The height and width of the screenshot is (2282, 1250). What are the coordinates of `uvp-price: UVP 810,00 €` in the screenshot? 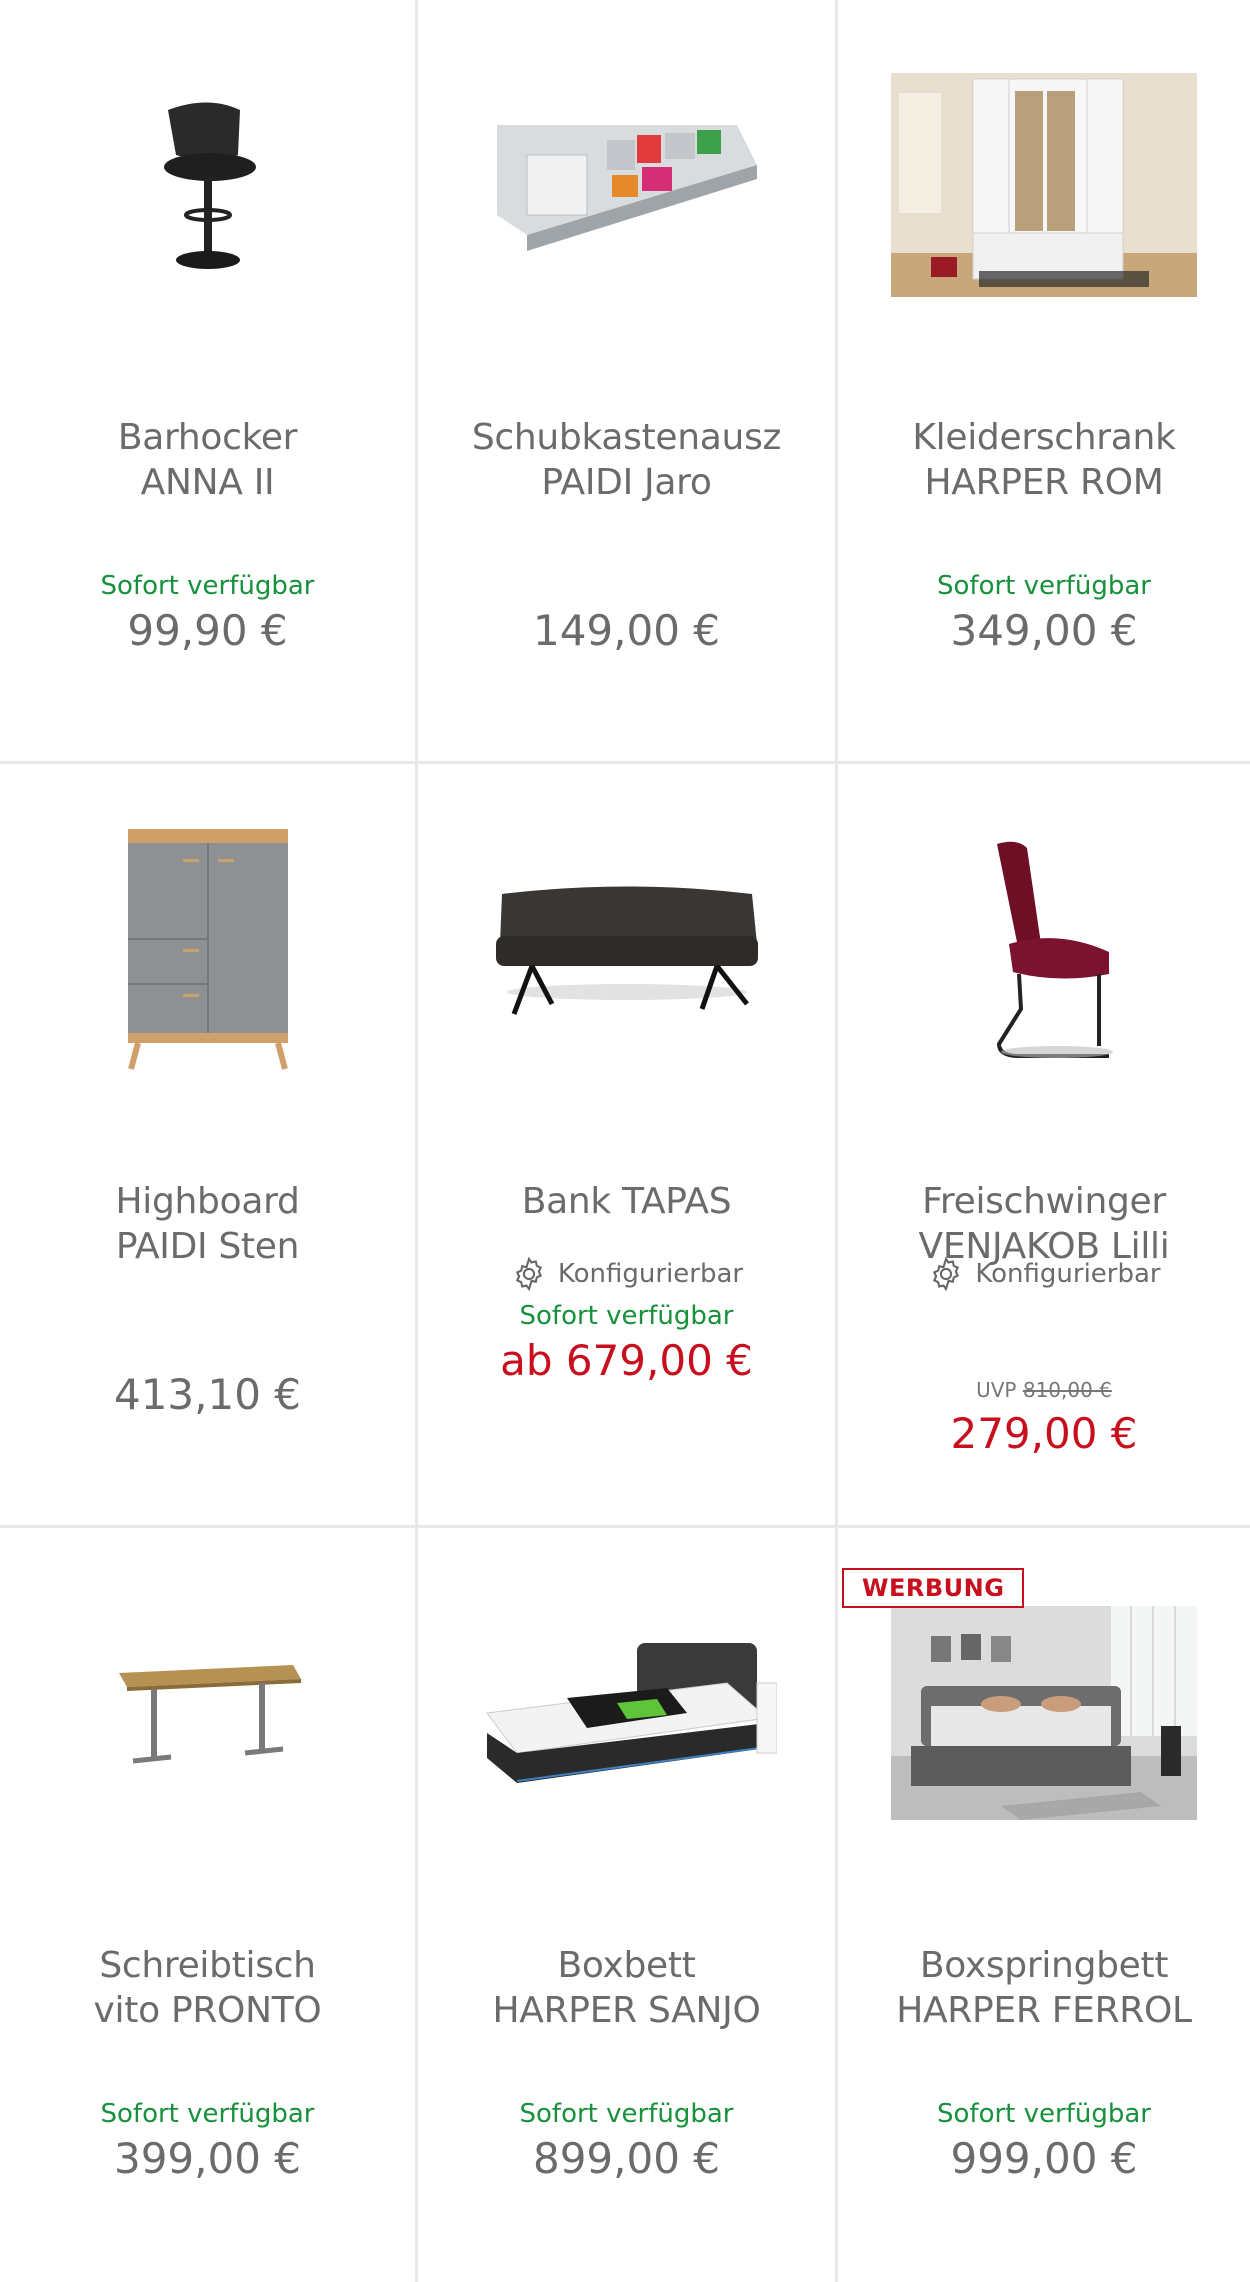 It's located at (1044, 1390).